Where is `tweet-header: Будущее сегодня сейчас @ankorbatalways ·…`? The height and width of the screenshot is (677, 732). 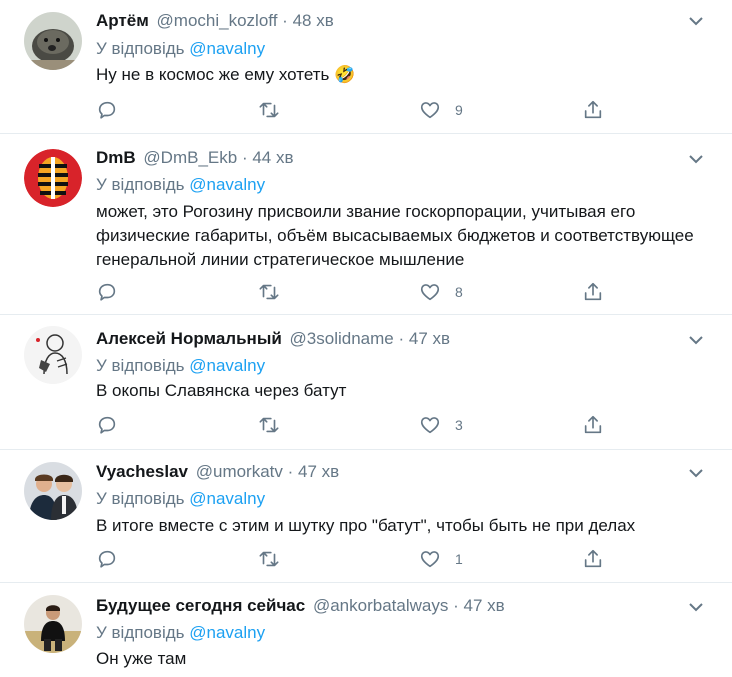
tweet-header: Будущее сегодня сейчас @ankorbatalways ·… is located at coordinates (300, 606).